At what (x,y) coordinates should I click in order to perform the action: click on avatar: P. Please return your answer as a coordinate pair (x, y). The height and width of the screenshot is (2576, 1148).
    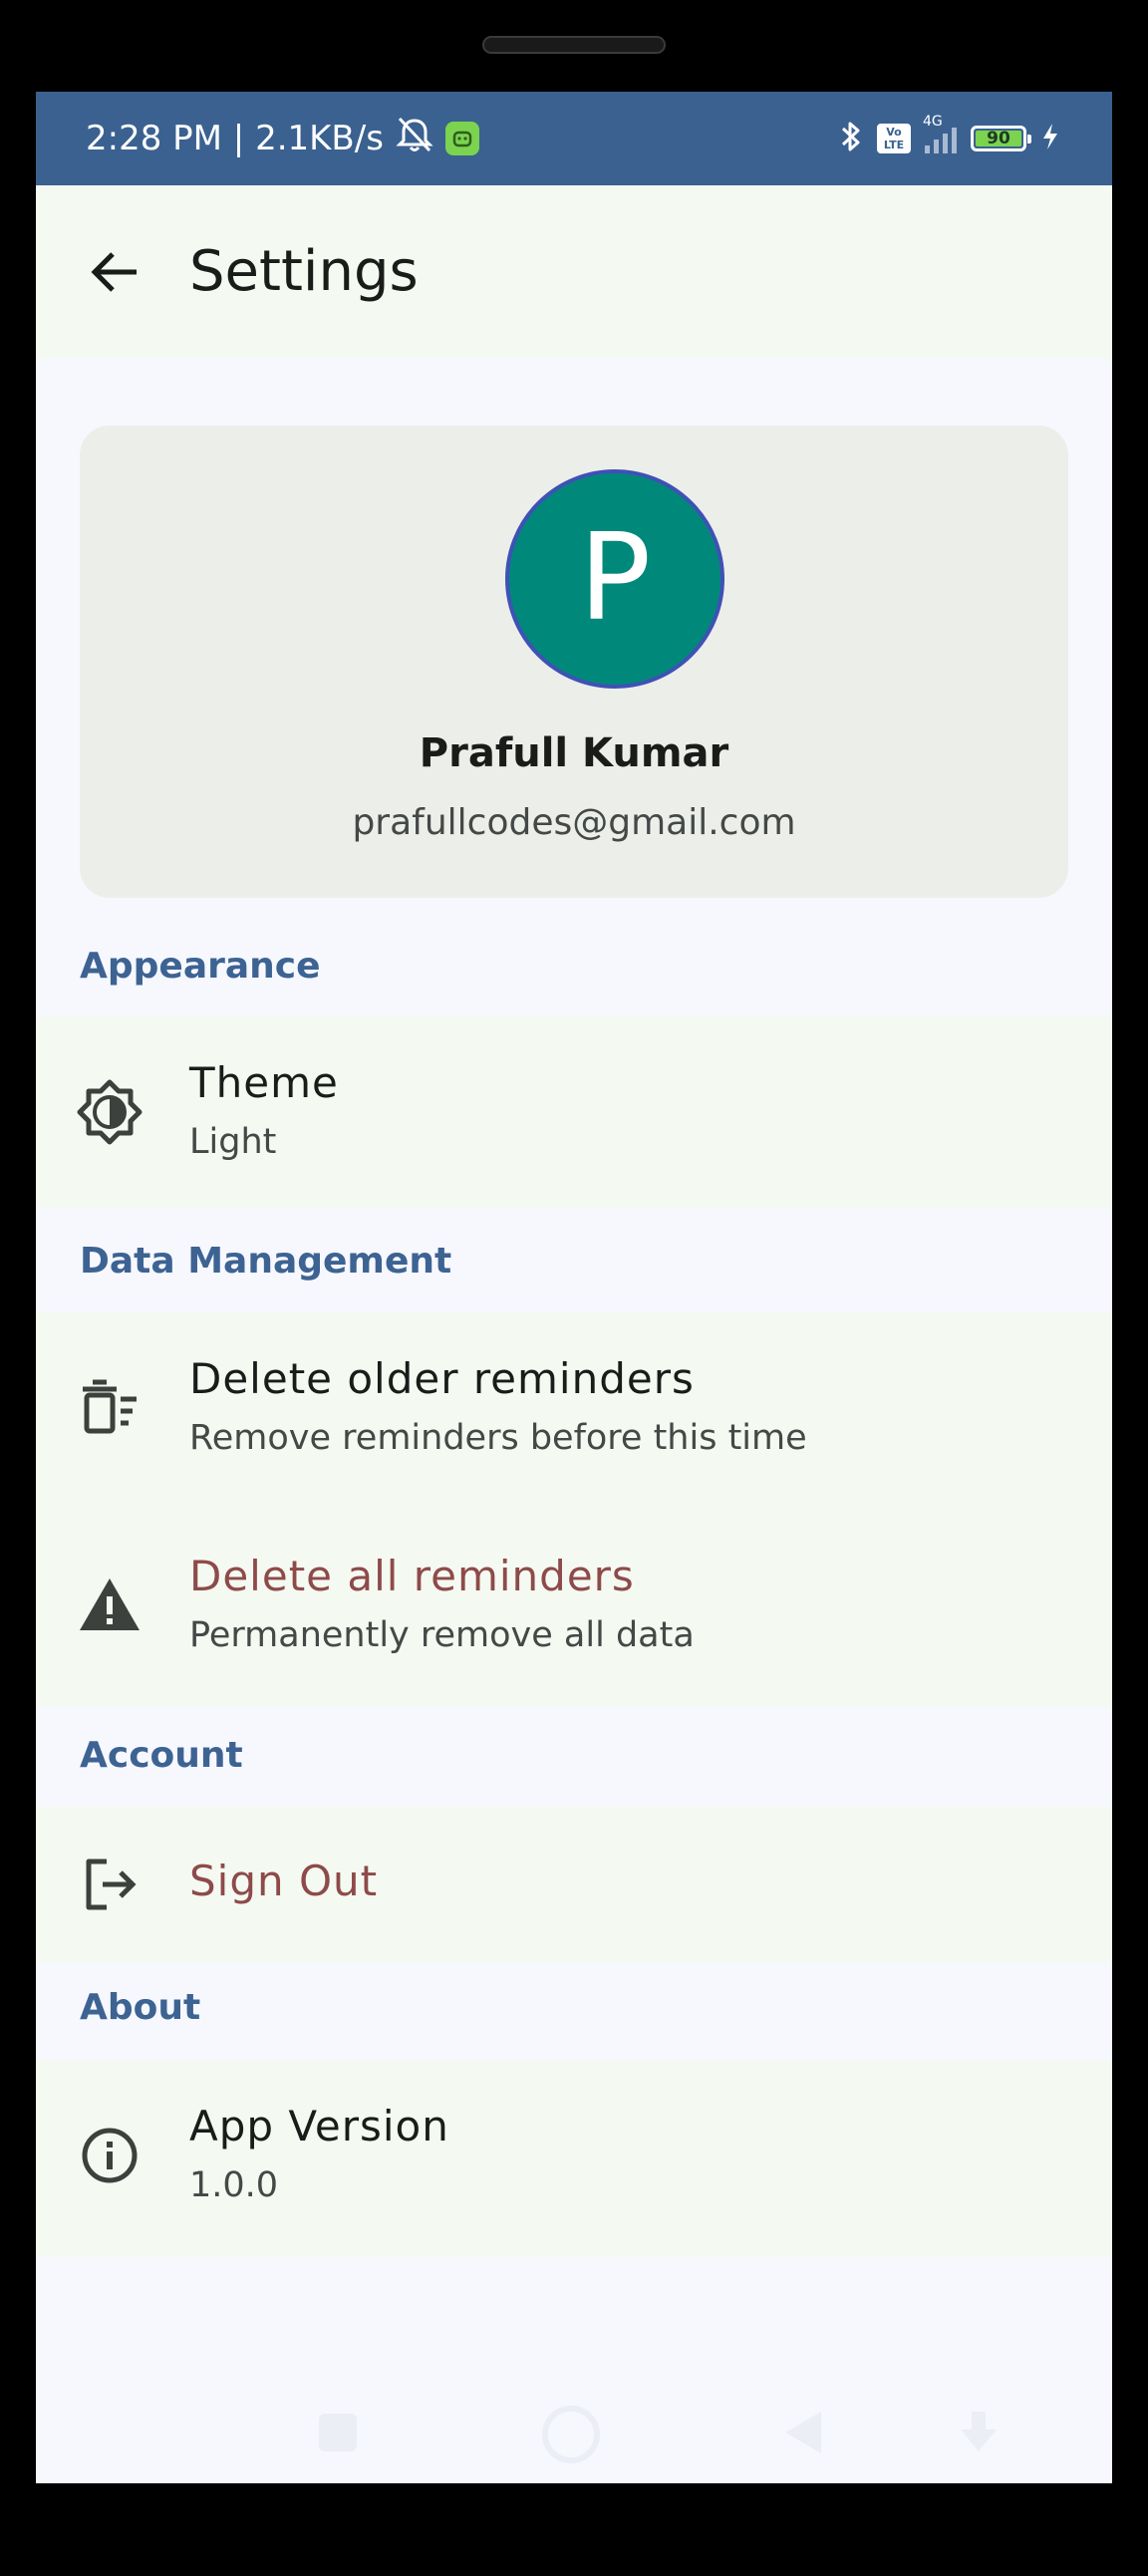
    Looking at the image, I should click on (614, 579).